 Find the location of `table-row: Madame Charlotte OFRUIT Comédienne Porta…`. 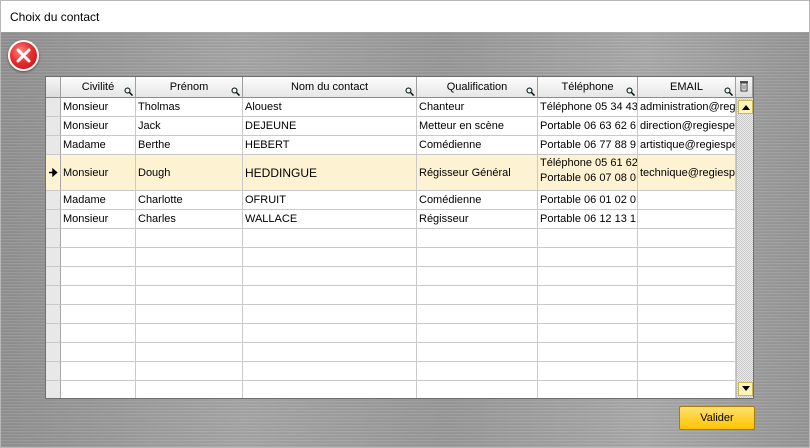

table-row: Madame Charlotte OFRUIT Comédienne Porta… is located at coordinates (391, 200).